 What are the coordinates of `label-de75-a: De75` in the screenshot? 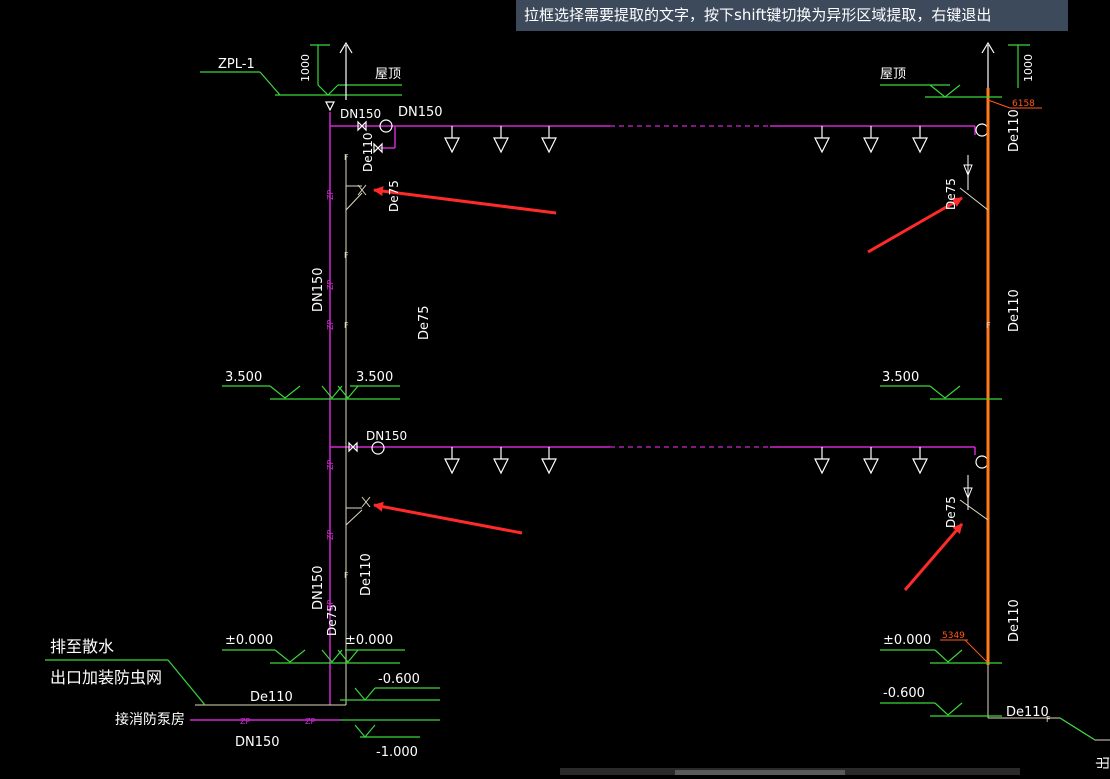 It's located at (394, 196).